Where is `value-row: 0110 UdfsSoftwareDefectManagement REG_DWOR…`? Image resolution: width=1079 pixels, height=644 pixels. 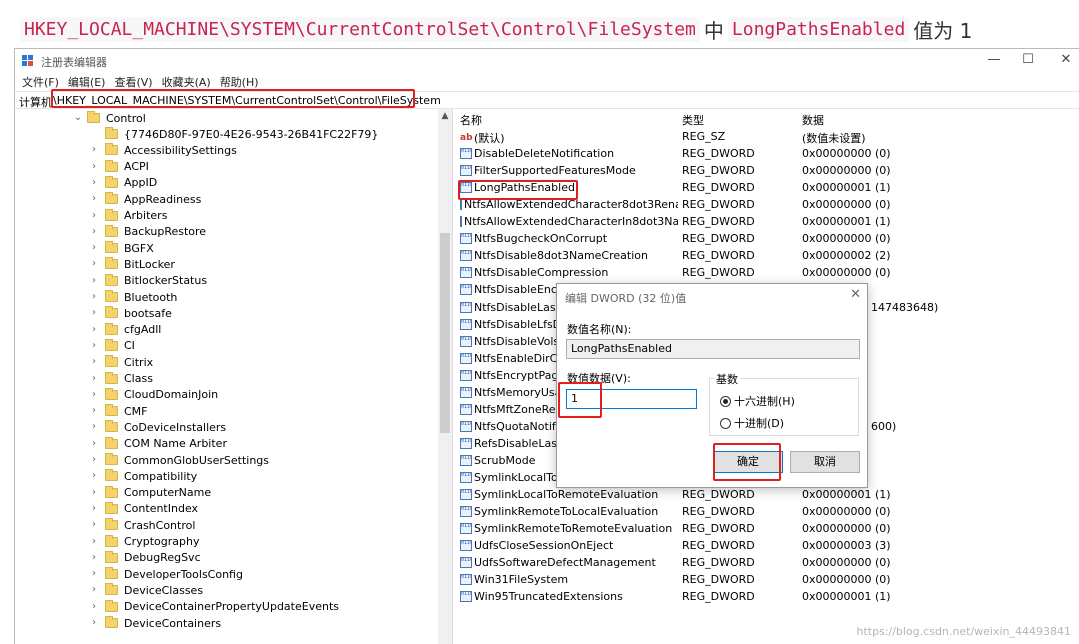 value-row: 0110 UdfsSoftwareDefectManagement REG_DWOR… is located at coordinates (767, 562).